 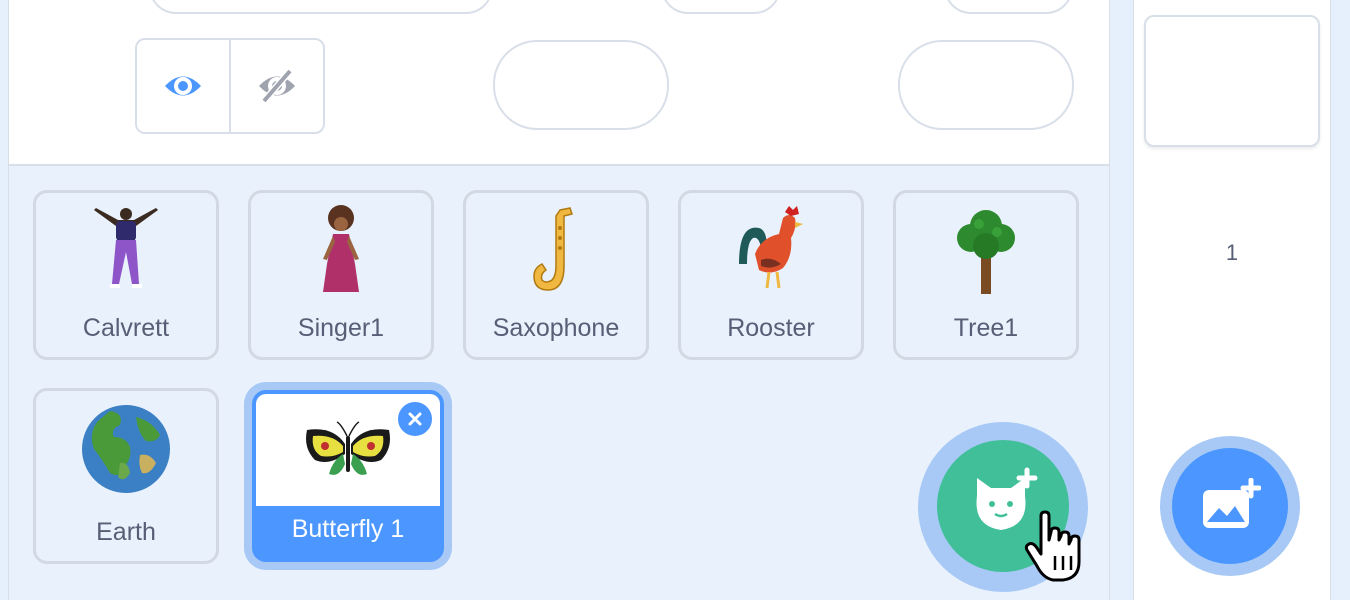 What do you see at coordinates (721, 7) in the screenshot?
I see `x-field` at bounding box center [721, 7].